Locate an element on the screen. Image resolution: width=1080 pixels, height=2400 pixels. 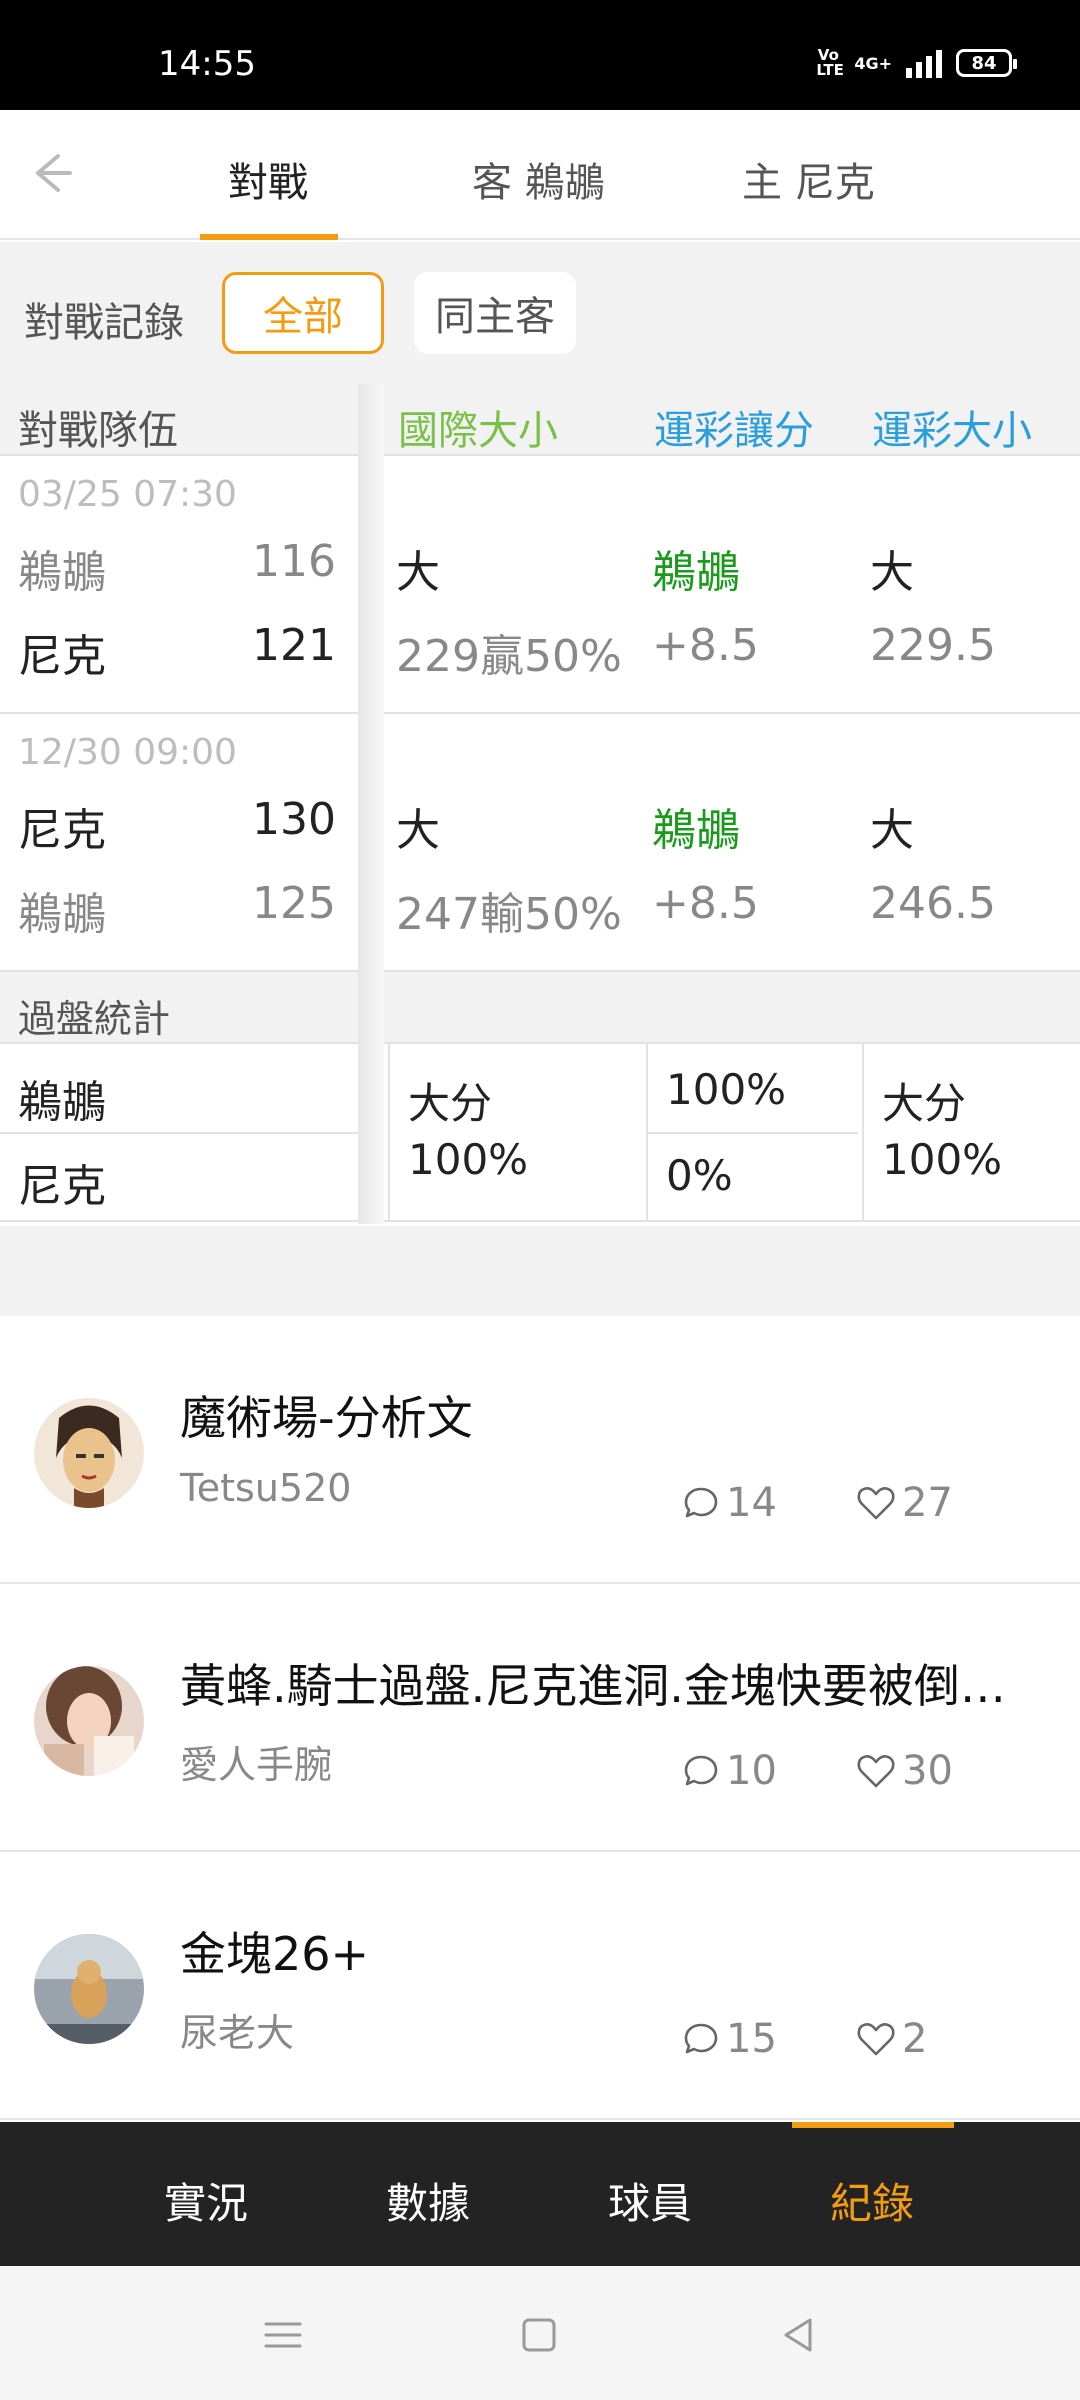
team-score: 125 is located at coordinates (294, 903).